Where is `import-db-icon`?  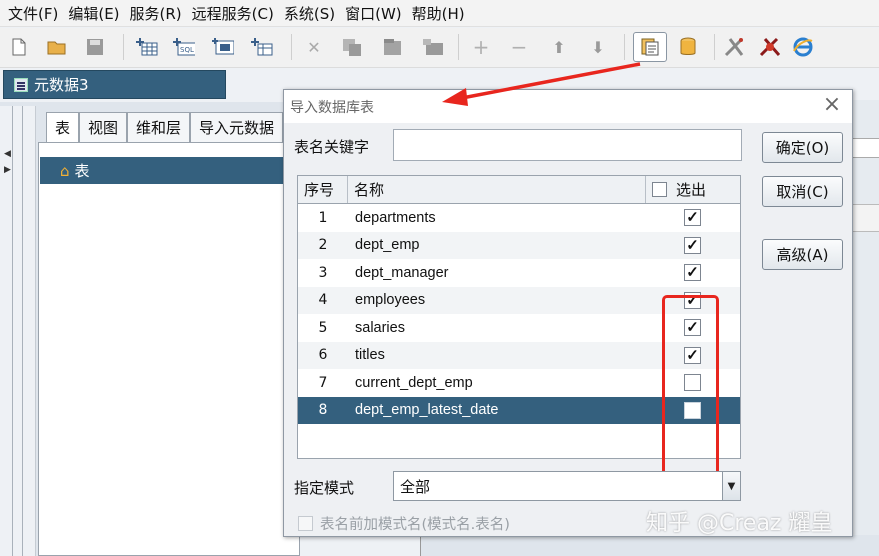 import-db-icon is located at coordinates (650, 47).